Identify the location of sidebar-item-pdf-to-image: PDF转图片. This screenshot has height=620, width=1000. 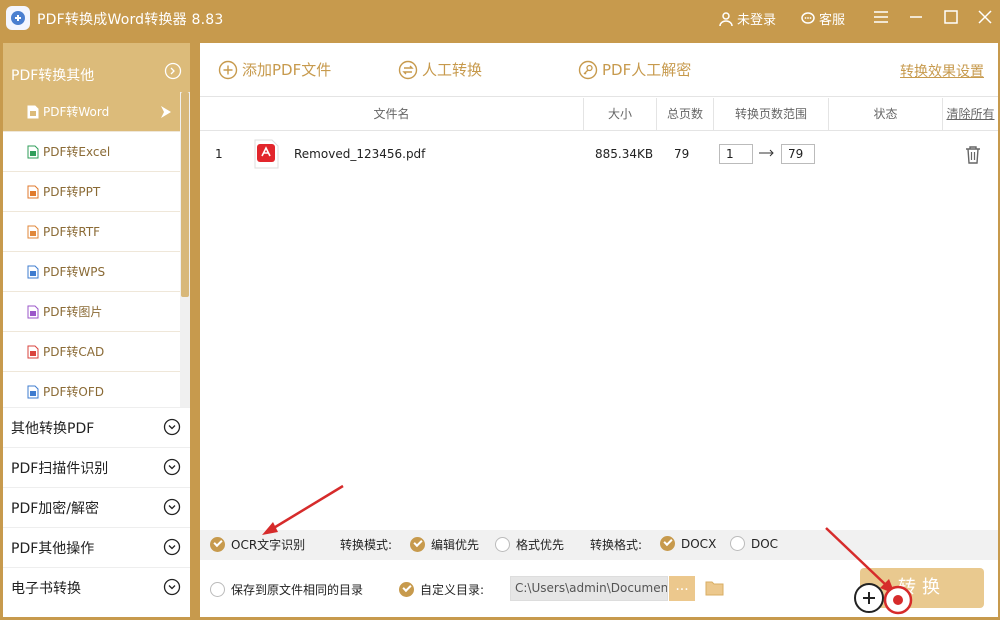
(91, 312).